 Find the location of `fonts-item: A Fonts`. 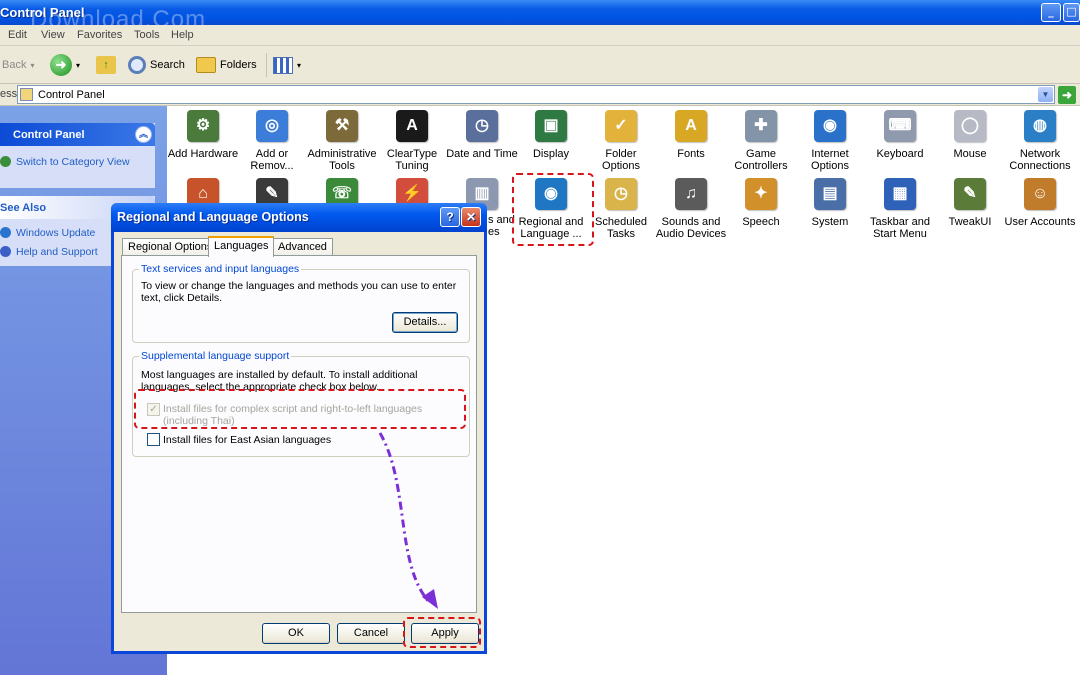

fonts-item: A Fonts is located at coordinates (691, 135).